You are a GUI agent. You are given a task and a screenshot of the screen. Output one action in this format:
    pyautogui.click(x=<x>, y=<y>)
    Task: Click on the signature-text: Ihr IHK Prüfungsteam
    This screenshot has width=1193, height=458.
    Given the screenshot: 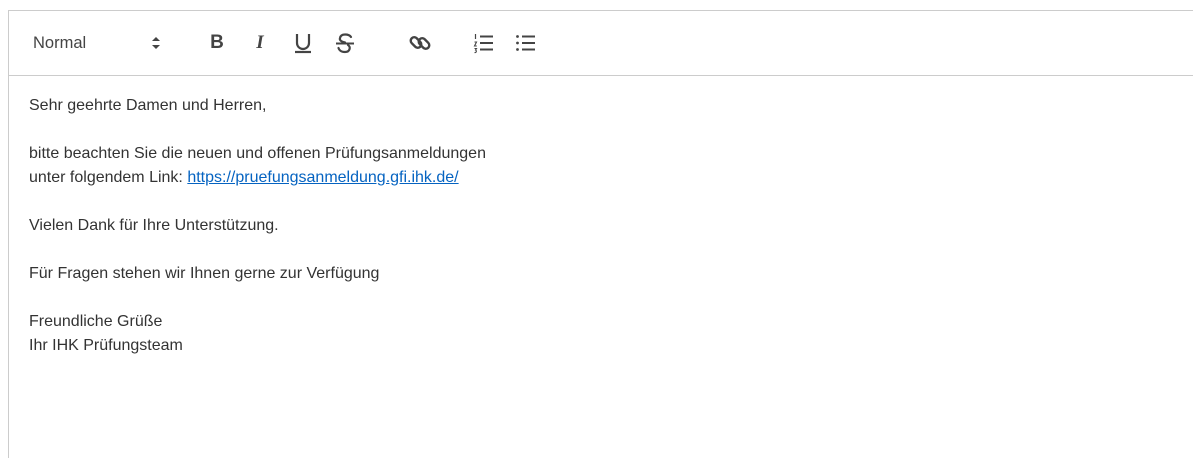 What is the action you would take?
    pyautogui.click(x=106, y=345)
    